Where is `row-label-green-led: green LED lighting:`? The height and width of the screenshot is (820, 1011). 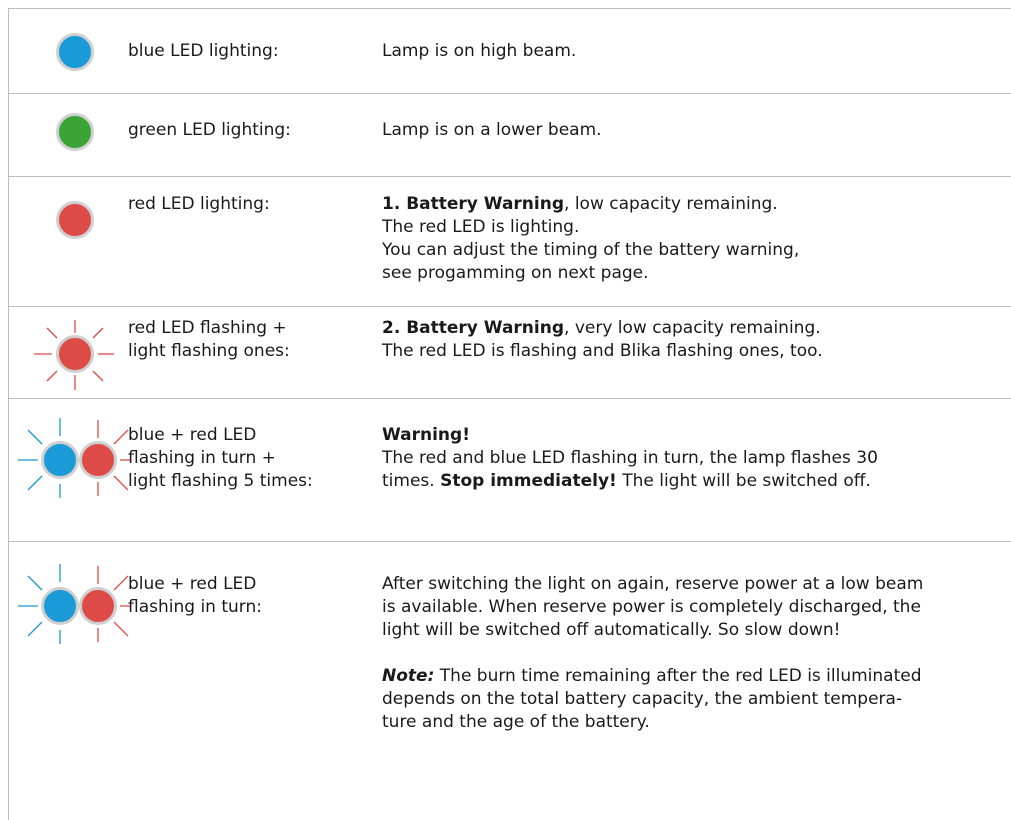
row-label-green-led: green LED lighting: is located at coordinates (209, 130).